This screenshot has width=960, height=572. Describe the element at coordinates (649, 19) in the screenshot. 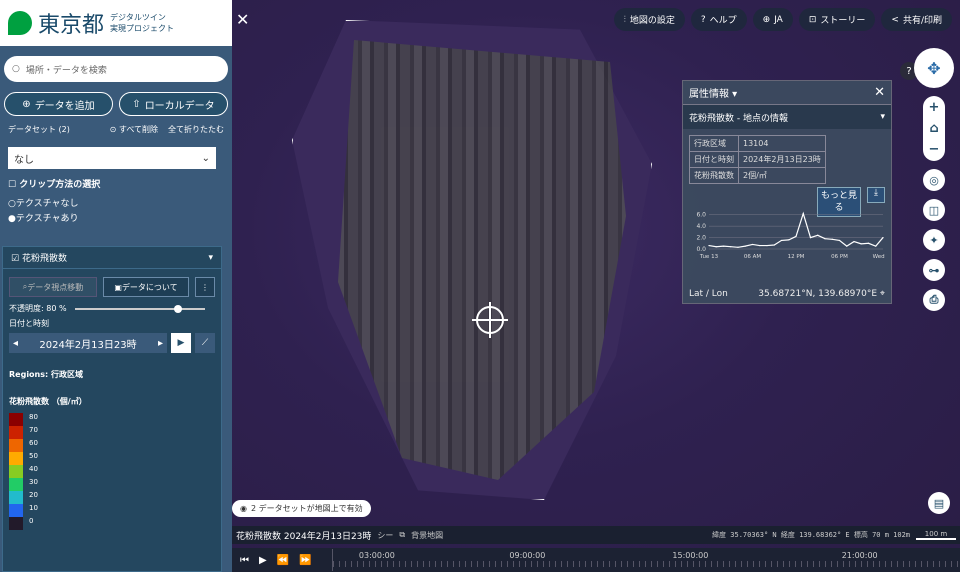

I see `map-settings-button: ⫶ 地図の設定` at that location.